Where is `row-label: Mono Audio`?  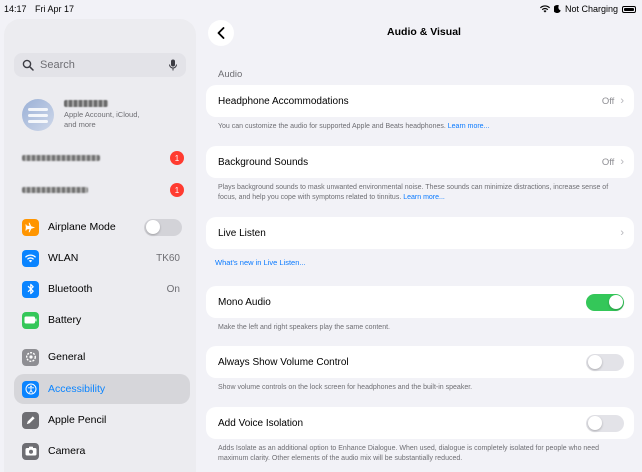 row-label: Mono Audio is located at coordinates (244, 302).